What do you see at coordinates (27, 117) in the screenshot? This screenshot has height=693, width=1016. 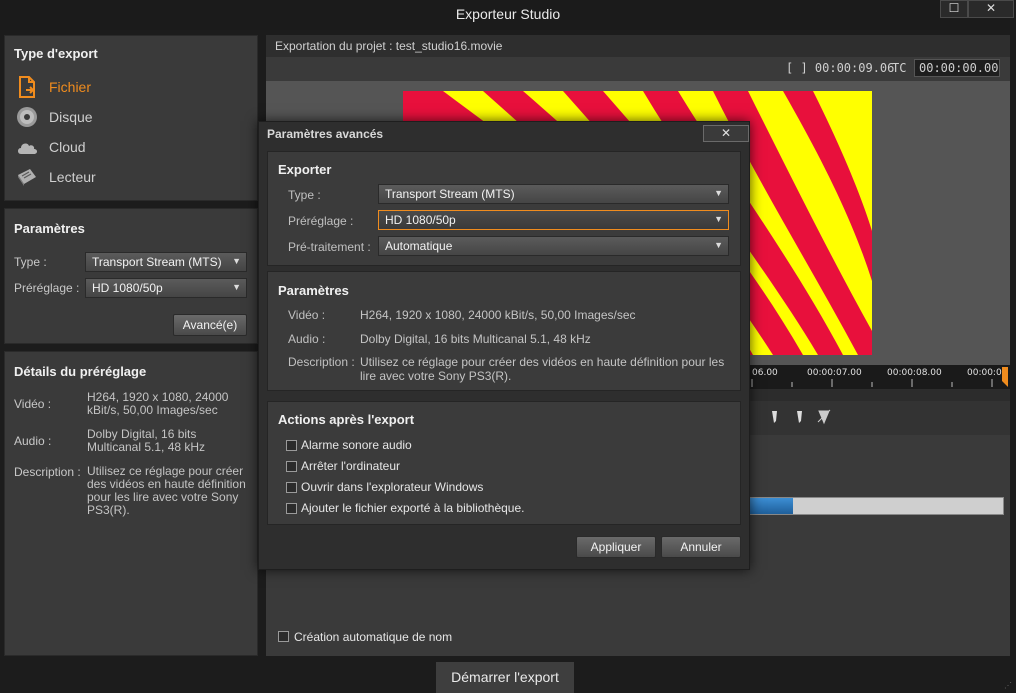 I see `disc-icon` at bounding box center [27, 117].